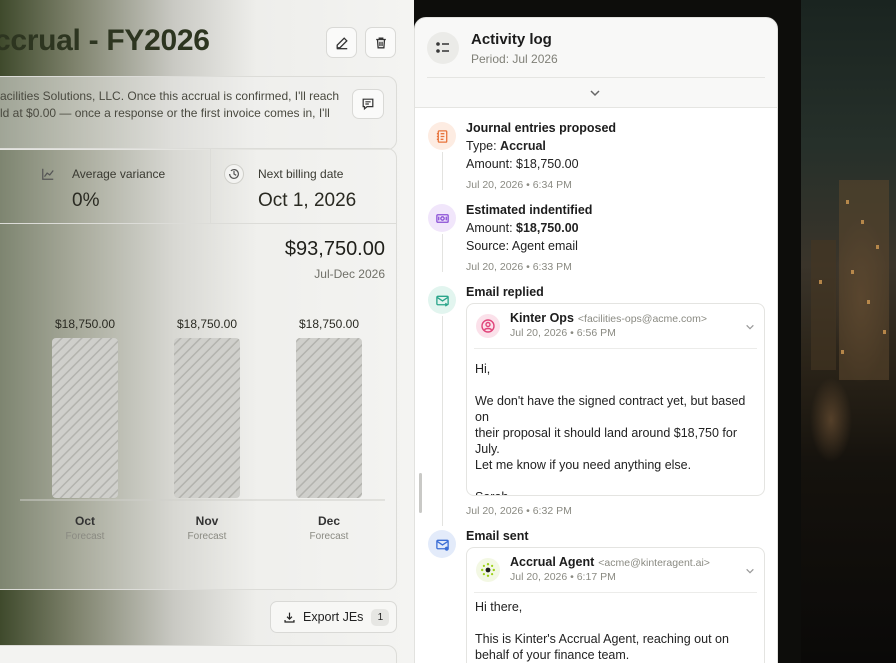 This screenshot has height=663, width=896. I want to click on email-sender: Accrual Agent <acme@kinteragent.ai>, so click(610, 562).